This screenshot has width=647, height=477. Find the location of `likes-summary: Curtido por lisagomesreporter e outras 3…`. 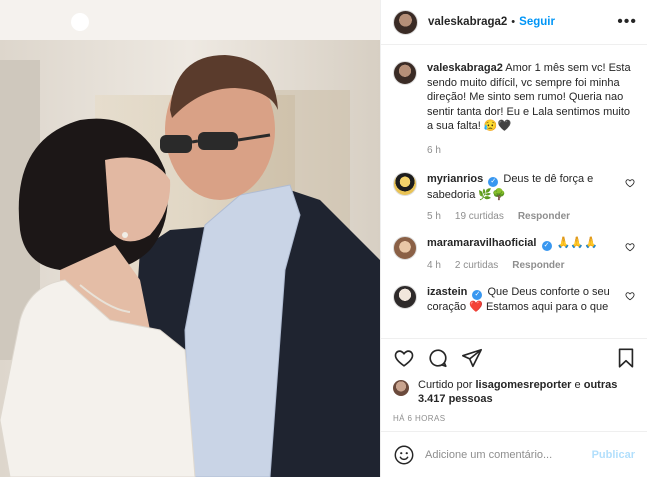

likes-summary: Curtido por lisagomesreporter e outras 3… is located at coordinates (514, 391).